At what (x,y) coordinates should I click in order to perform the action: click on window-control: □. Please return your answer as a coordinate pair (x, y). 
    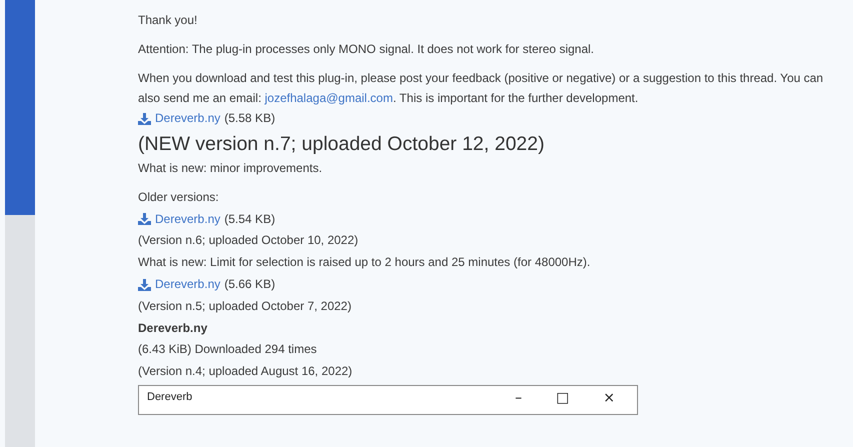
    Looking at the image, I should click on (563, 397).